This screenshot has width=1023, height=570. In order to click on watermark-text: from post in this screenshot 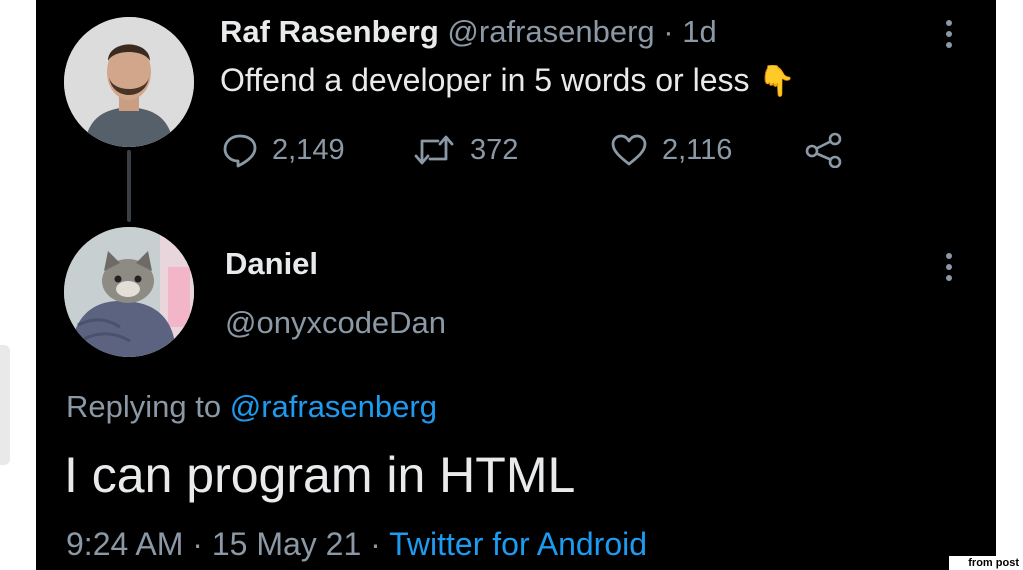, I will do `click(986, 563)`.